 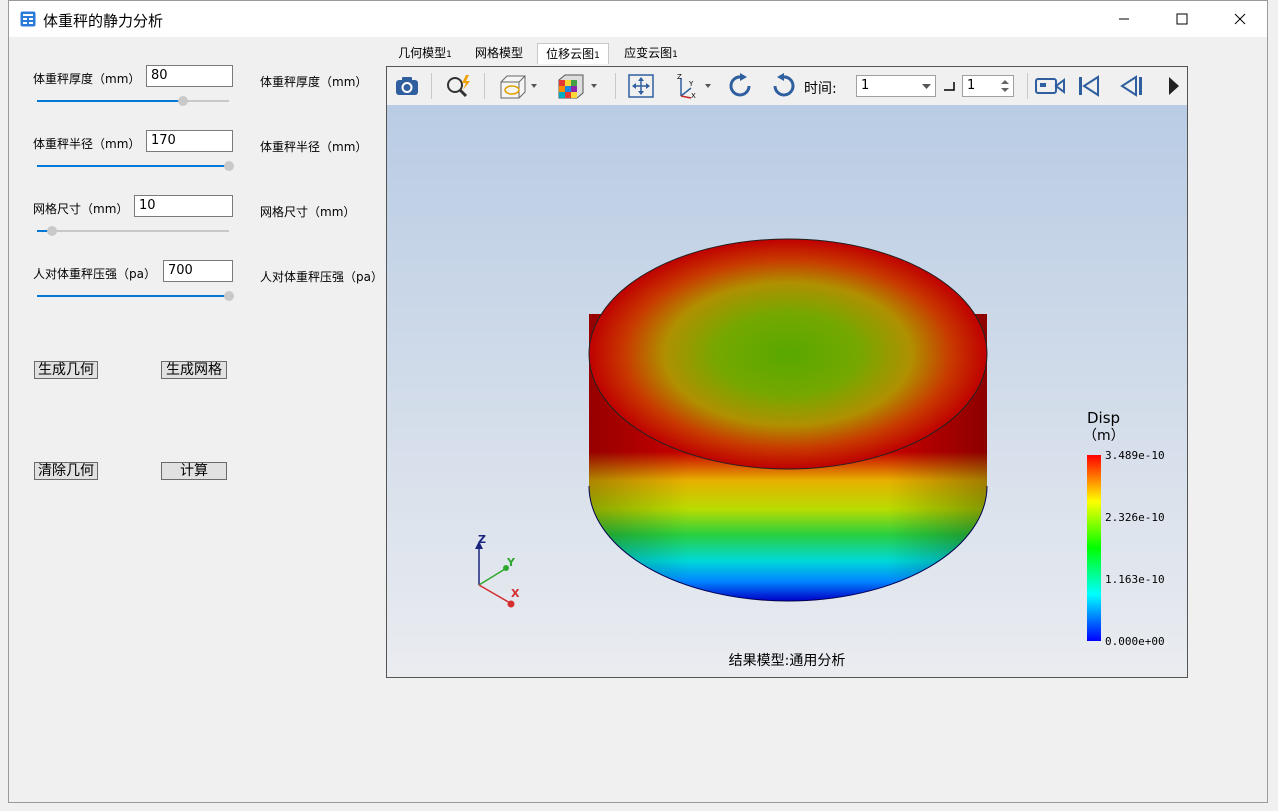 I want to click on axes-view-button: Z Y X, so click(x=691, y=86).